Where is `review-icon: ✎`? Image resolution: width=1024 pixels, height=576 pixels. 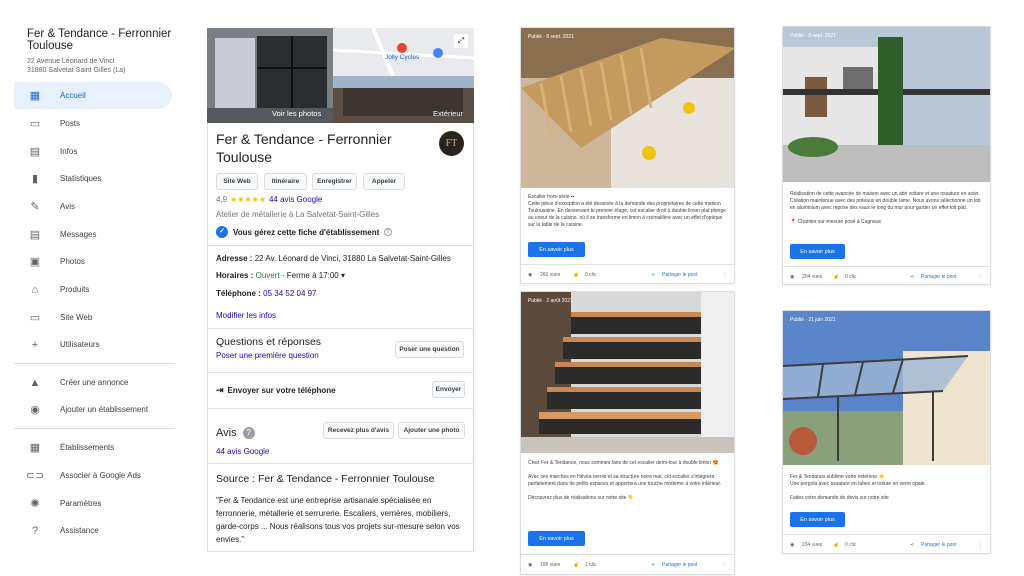
review-icon: ✎ is located at coordinates (35, 207).